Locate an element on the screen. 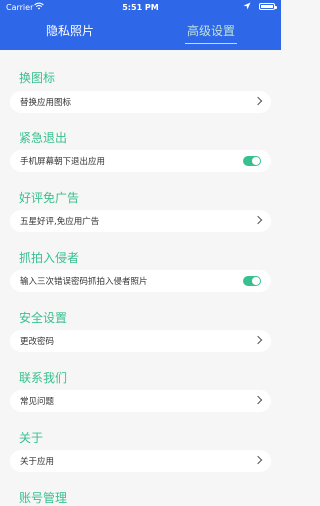  section-title: 好评免广告 is located at coordinates (49, 198).